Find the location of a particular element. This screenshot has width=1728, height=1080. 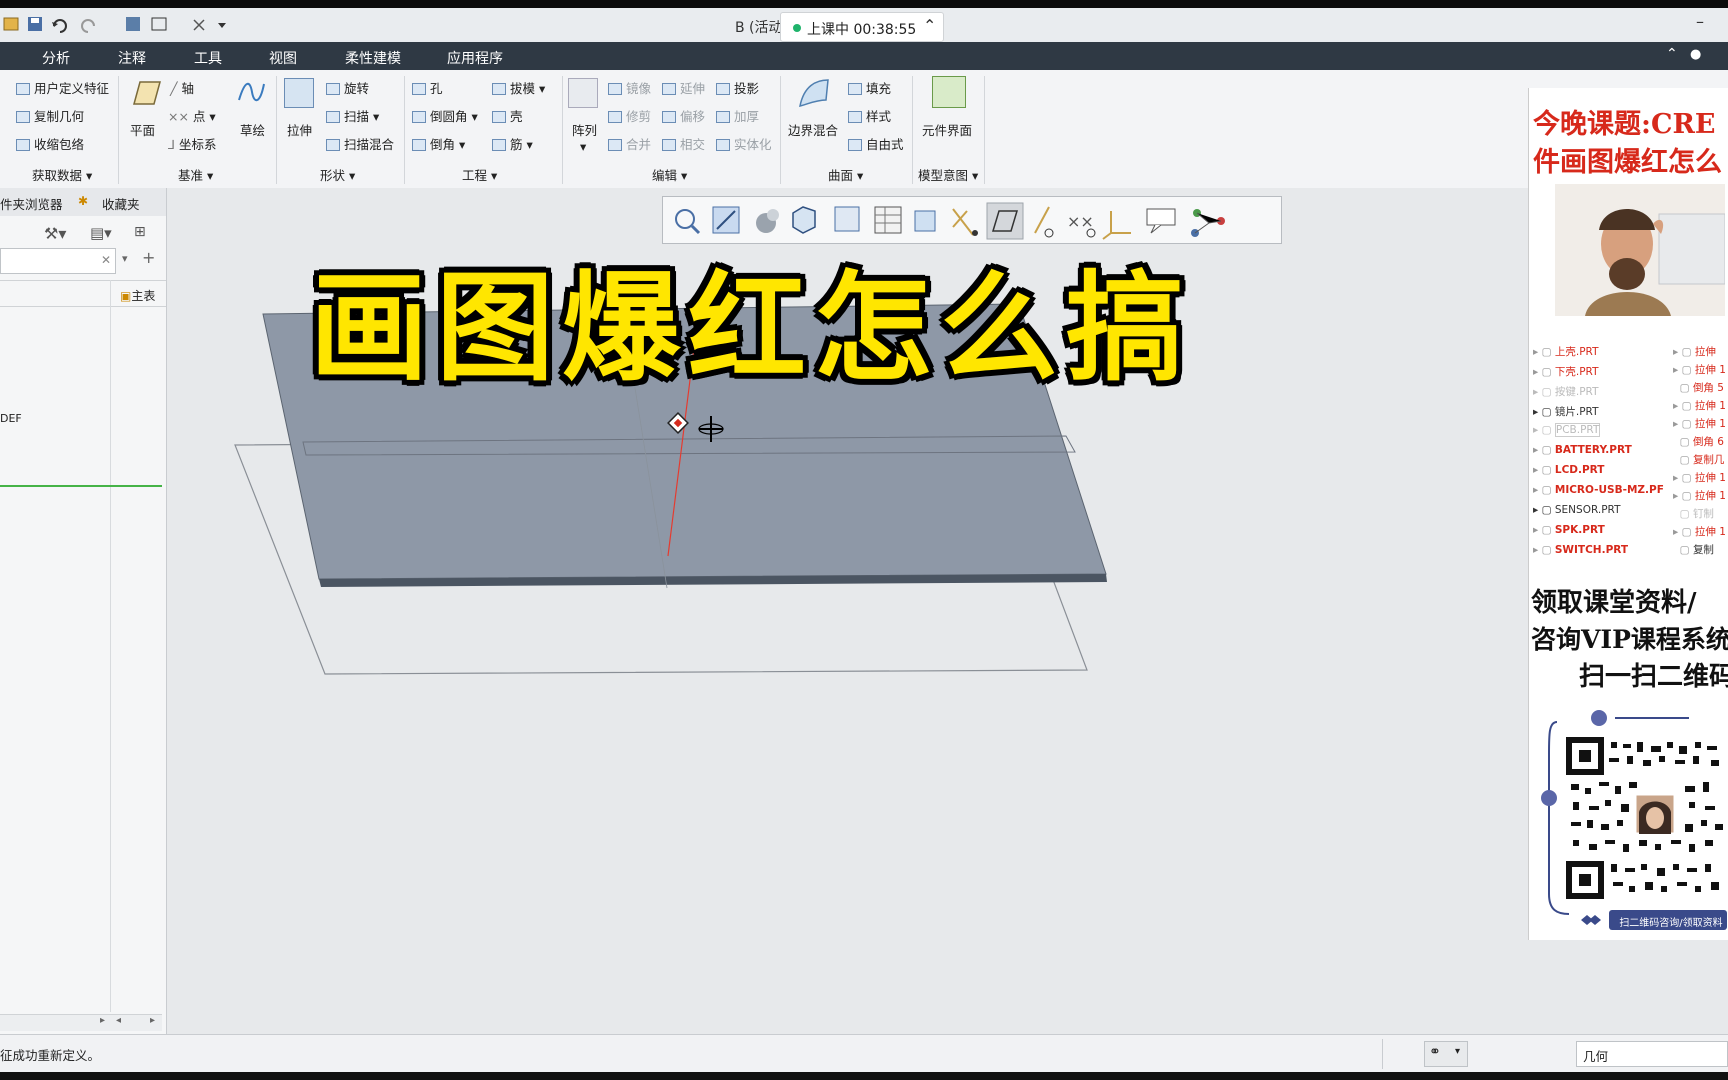

extend-button: 延伸 is located at coordinates (683, 87).